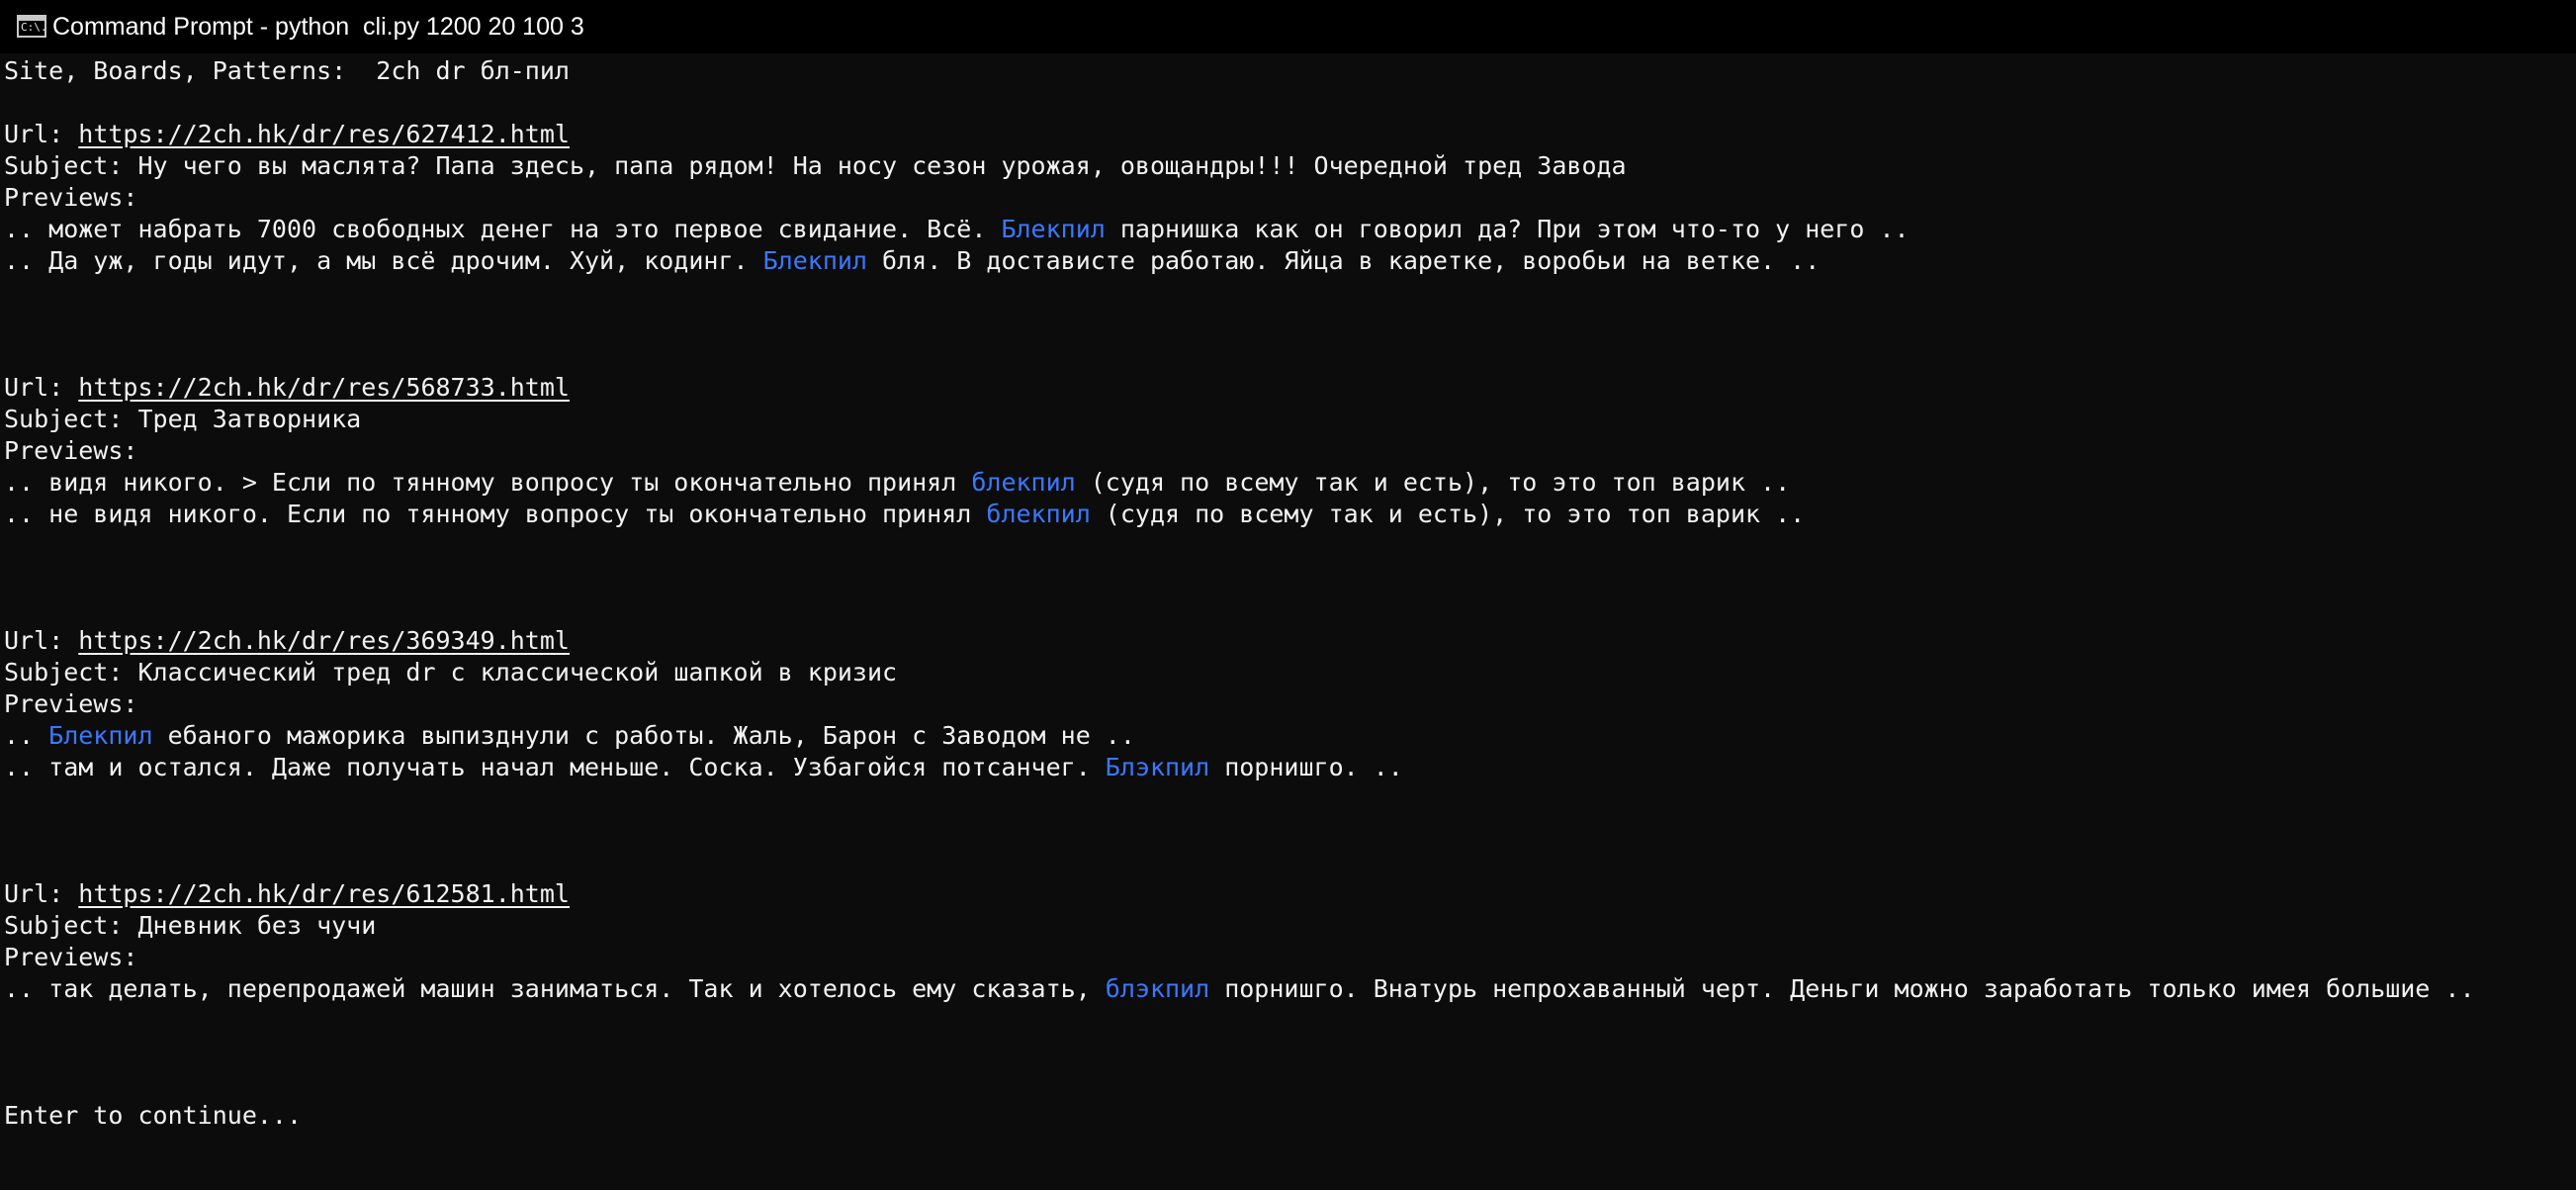 The image size is (2576, 1190). Describe the element at coordinates (287, 70) in the screenshot. I see `header-line: Site, Boards, Patterns: 2ch dr бл-пил` at that location.